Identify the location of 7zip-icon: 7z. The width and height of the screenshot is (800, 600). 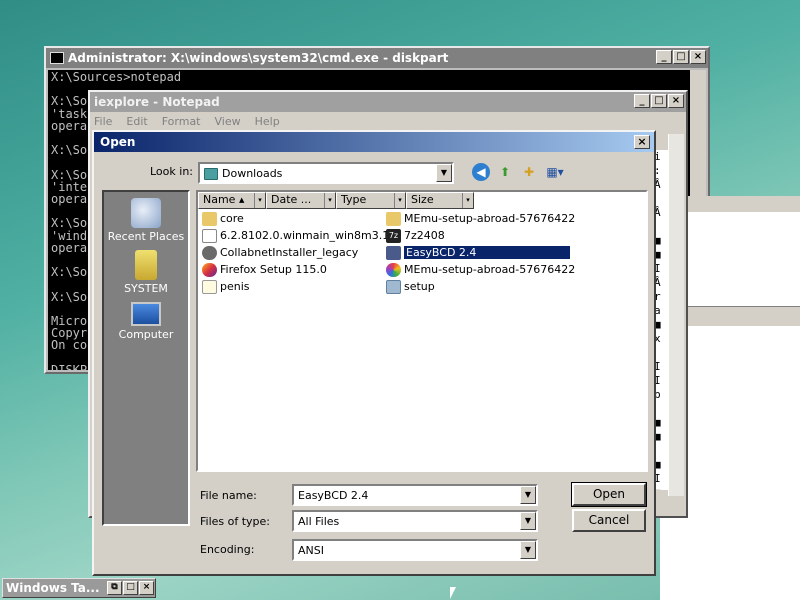
(393, 235).